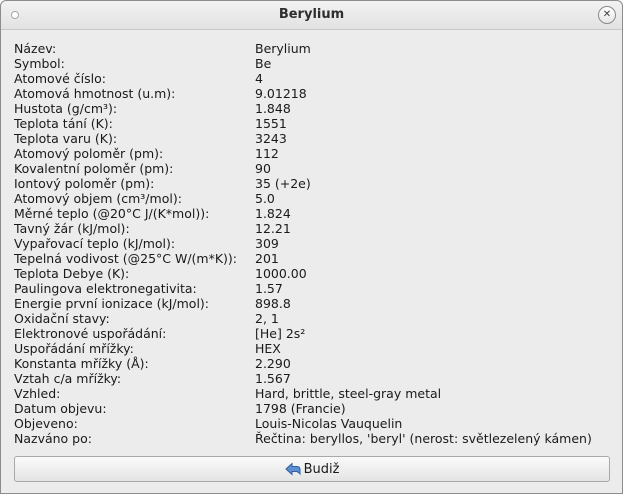  I want to click on property-value: 3243, so click(271, 138).